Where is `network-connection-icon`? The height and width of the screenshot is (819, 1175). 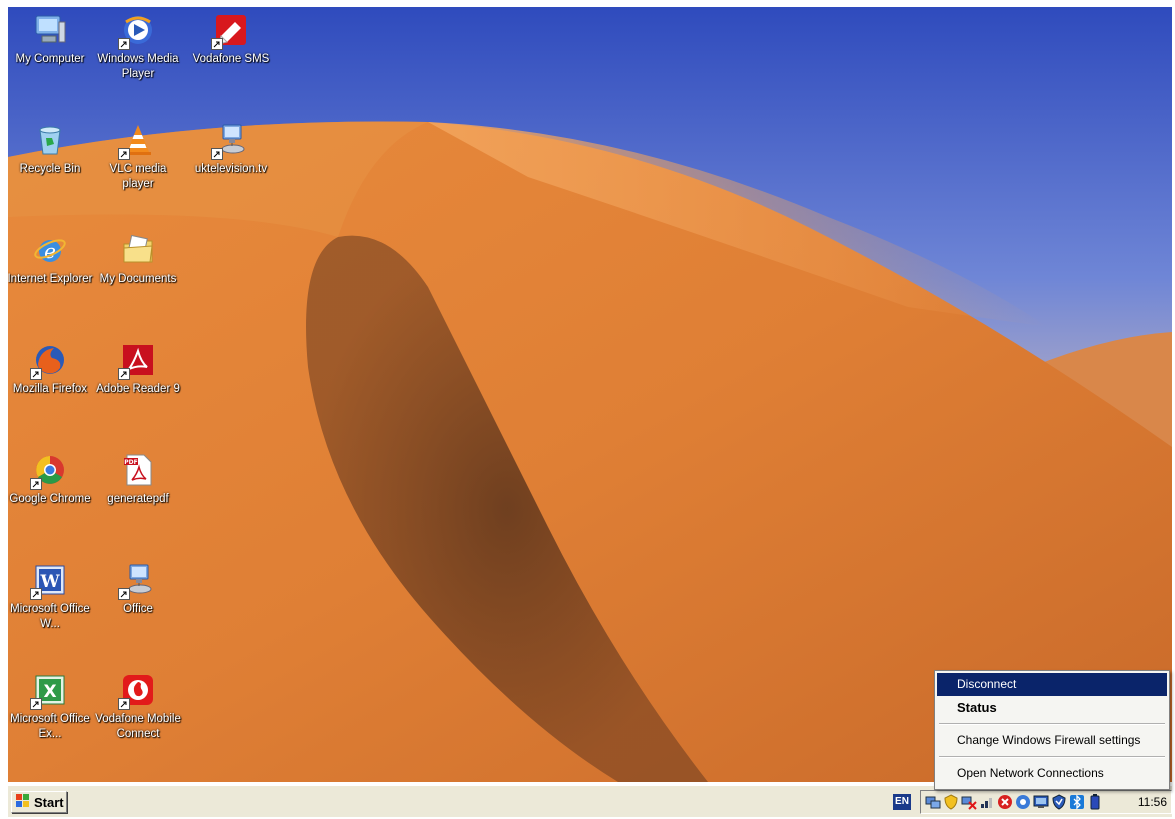
network-connection-icon is located at coordinates (933, 802).